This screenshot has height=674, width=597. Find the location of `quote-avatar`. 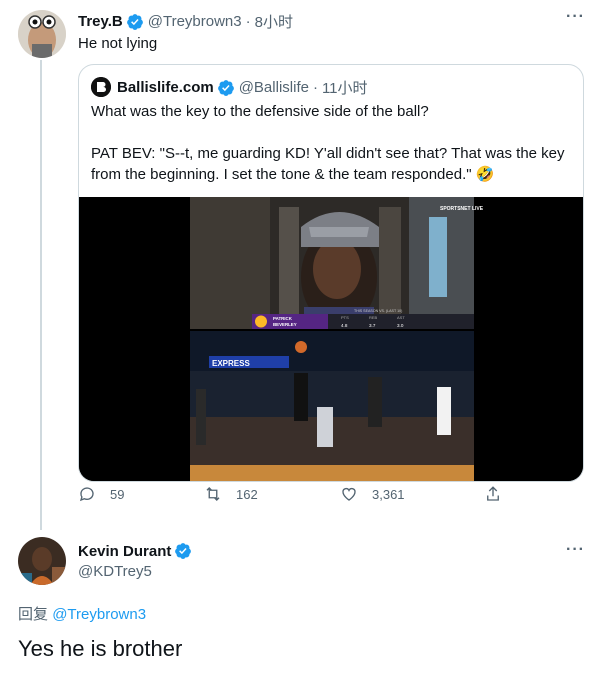

quote-avatar is located at coordinates (101, 87).